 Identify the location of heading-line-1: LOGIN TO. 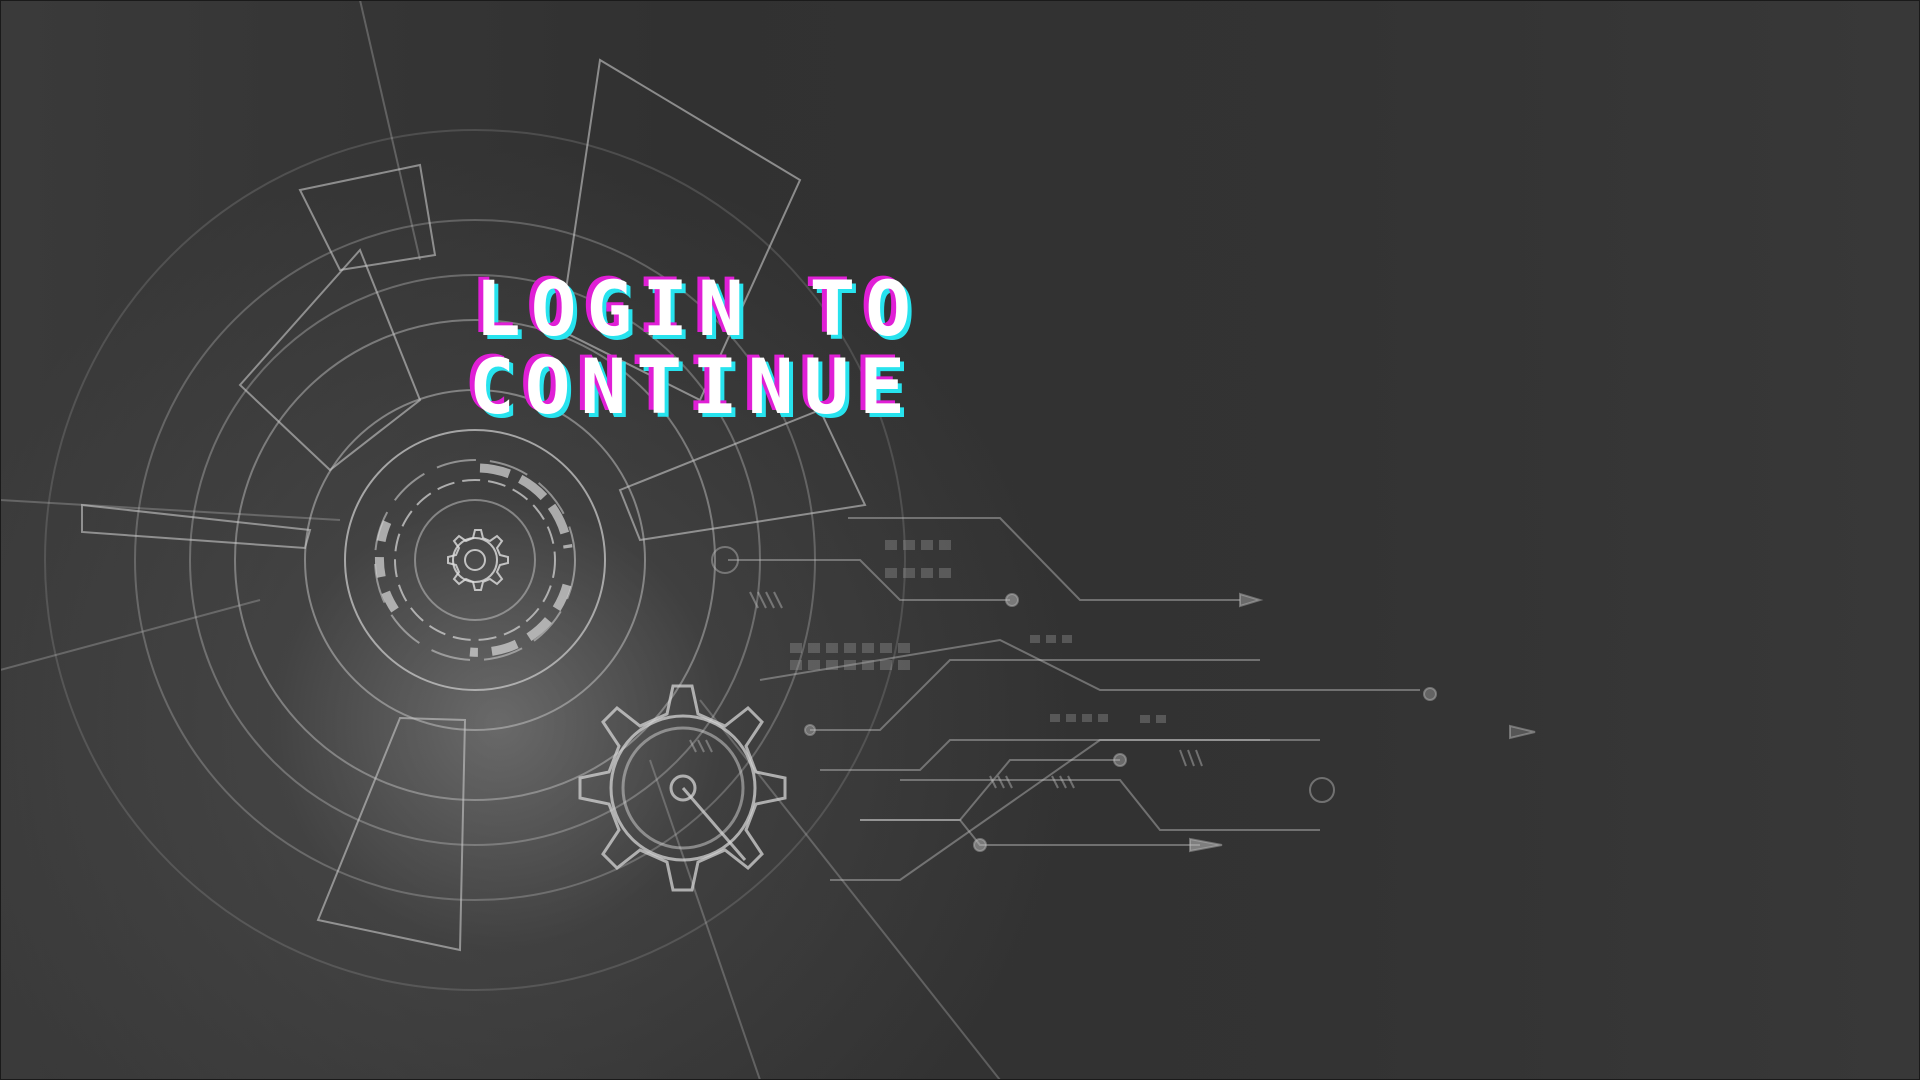
(698, 308).